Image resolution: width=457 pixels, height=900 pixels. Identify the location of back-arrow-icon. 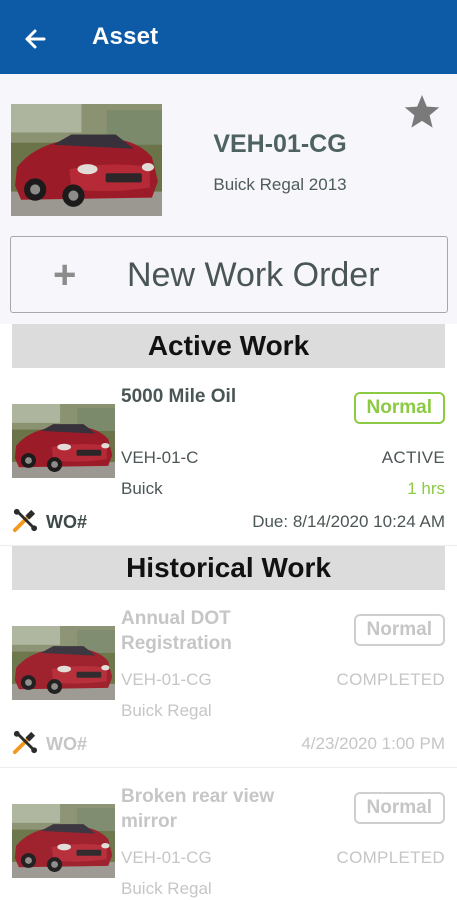
(35, 39).